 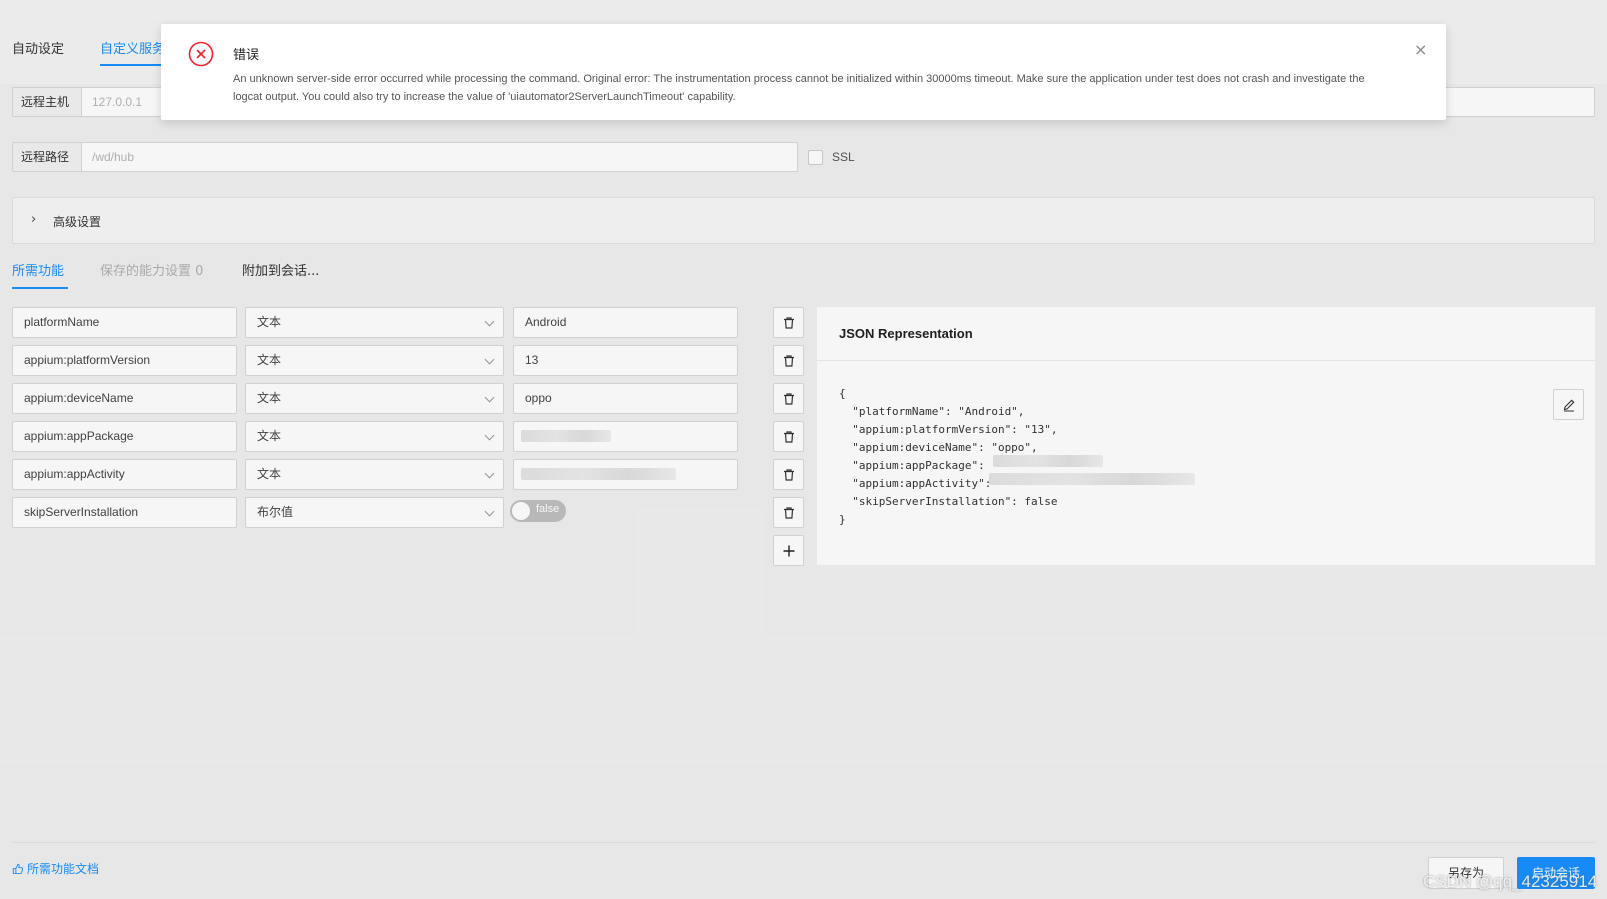 What do you see at coordinates (46, 102) in the screenshot?
I see `remote-host-label: 远程主机` at bounding box center [46, 102].